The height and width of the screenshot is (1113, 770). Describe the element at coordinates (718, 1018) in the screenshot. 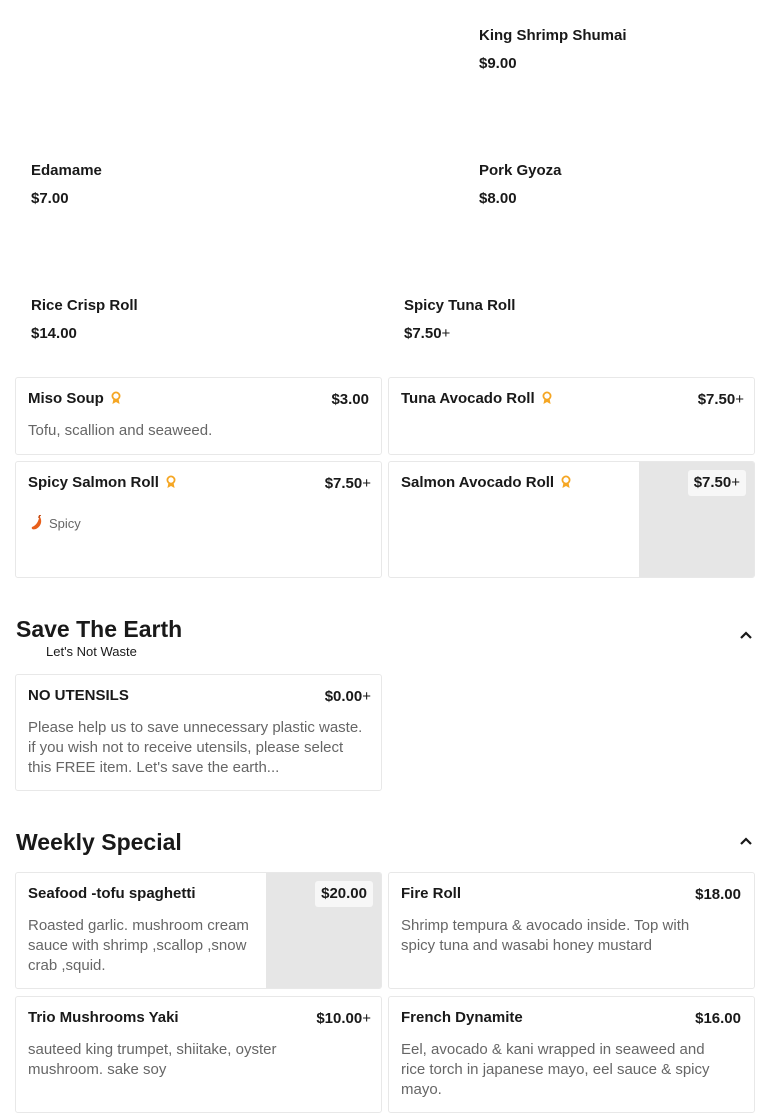

I see `item-price: $16.00` at that location.